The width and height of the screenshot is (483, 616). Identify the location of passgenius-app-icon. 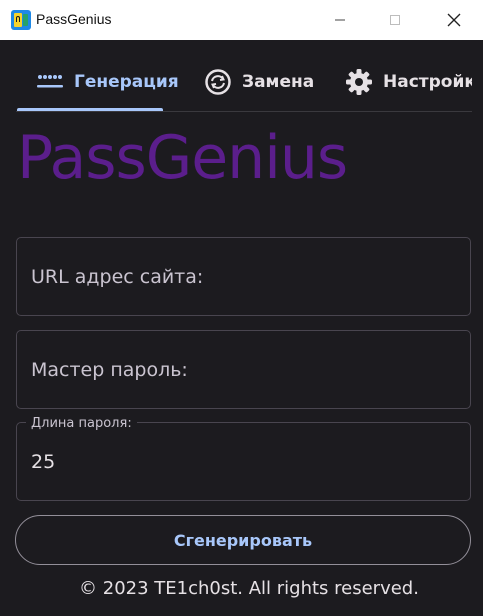
(21, 20).